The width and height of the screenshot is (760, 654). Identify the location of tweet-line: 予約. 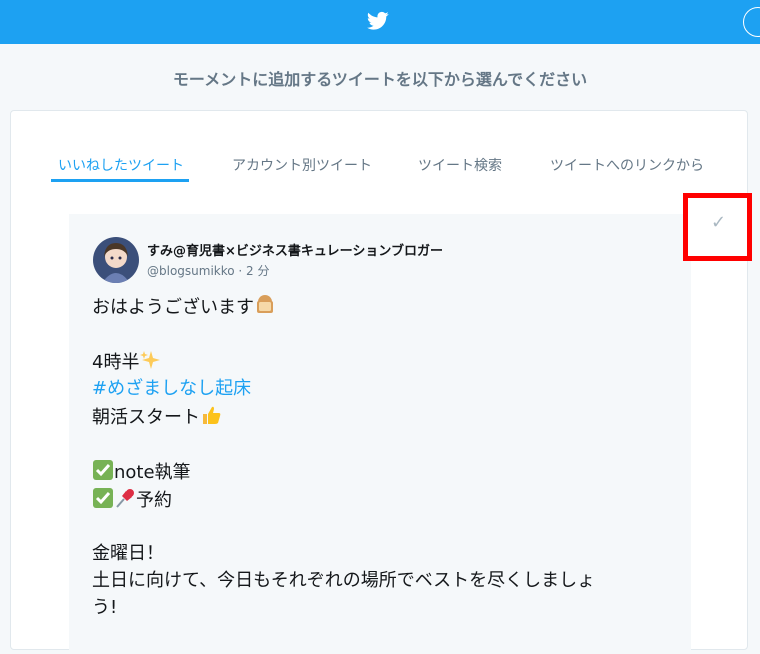
(132, 500).